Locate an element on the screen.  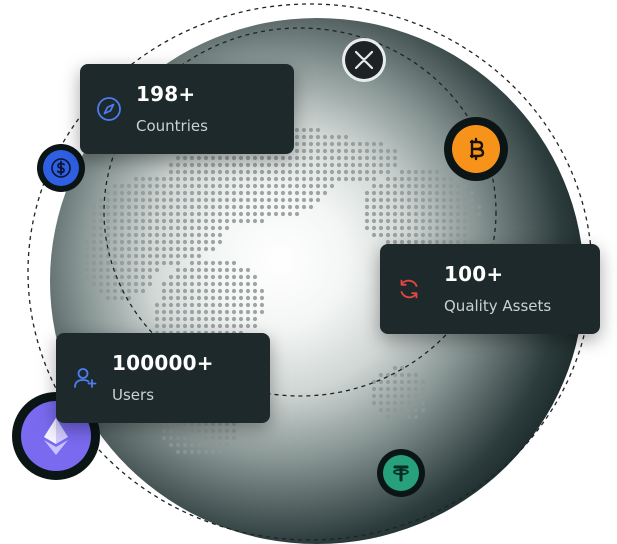
stat-card-assets: 100+ Quality Assets is located at coordinates (490, 289).